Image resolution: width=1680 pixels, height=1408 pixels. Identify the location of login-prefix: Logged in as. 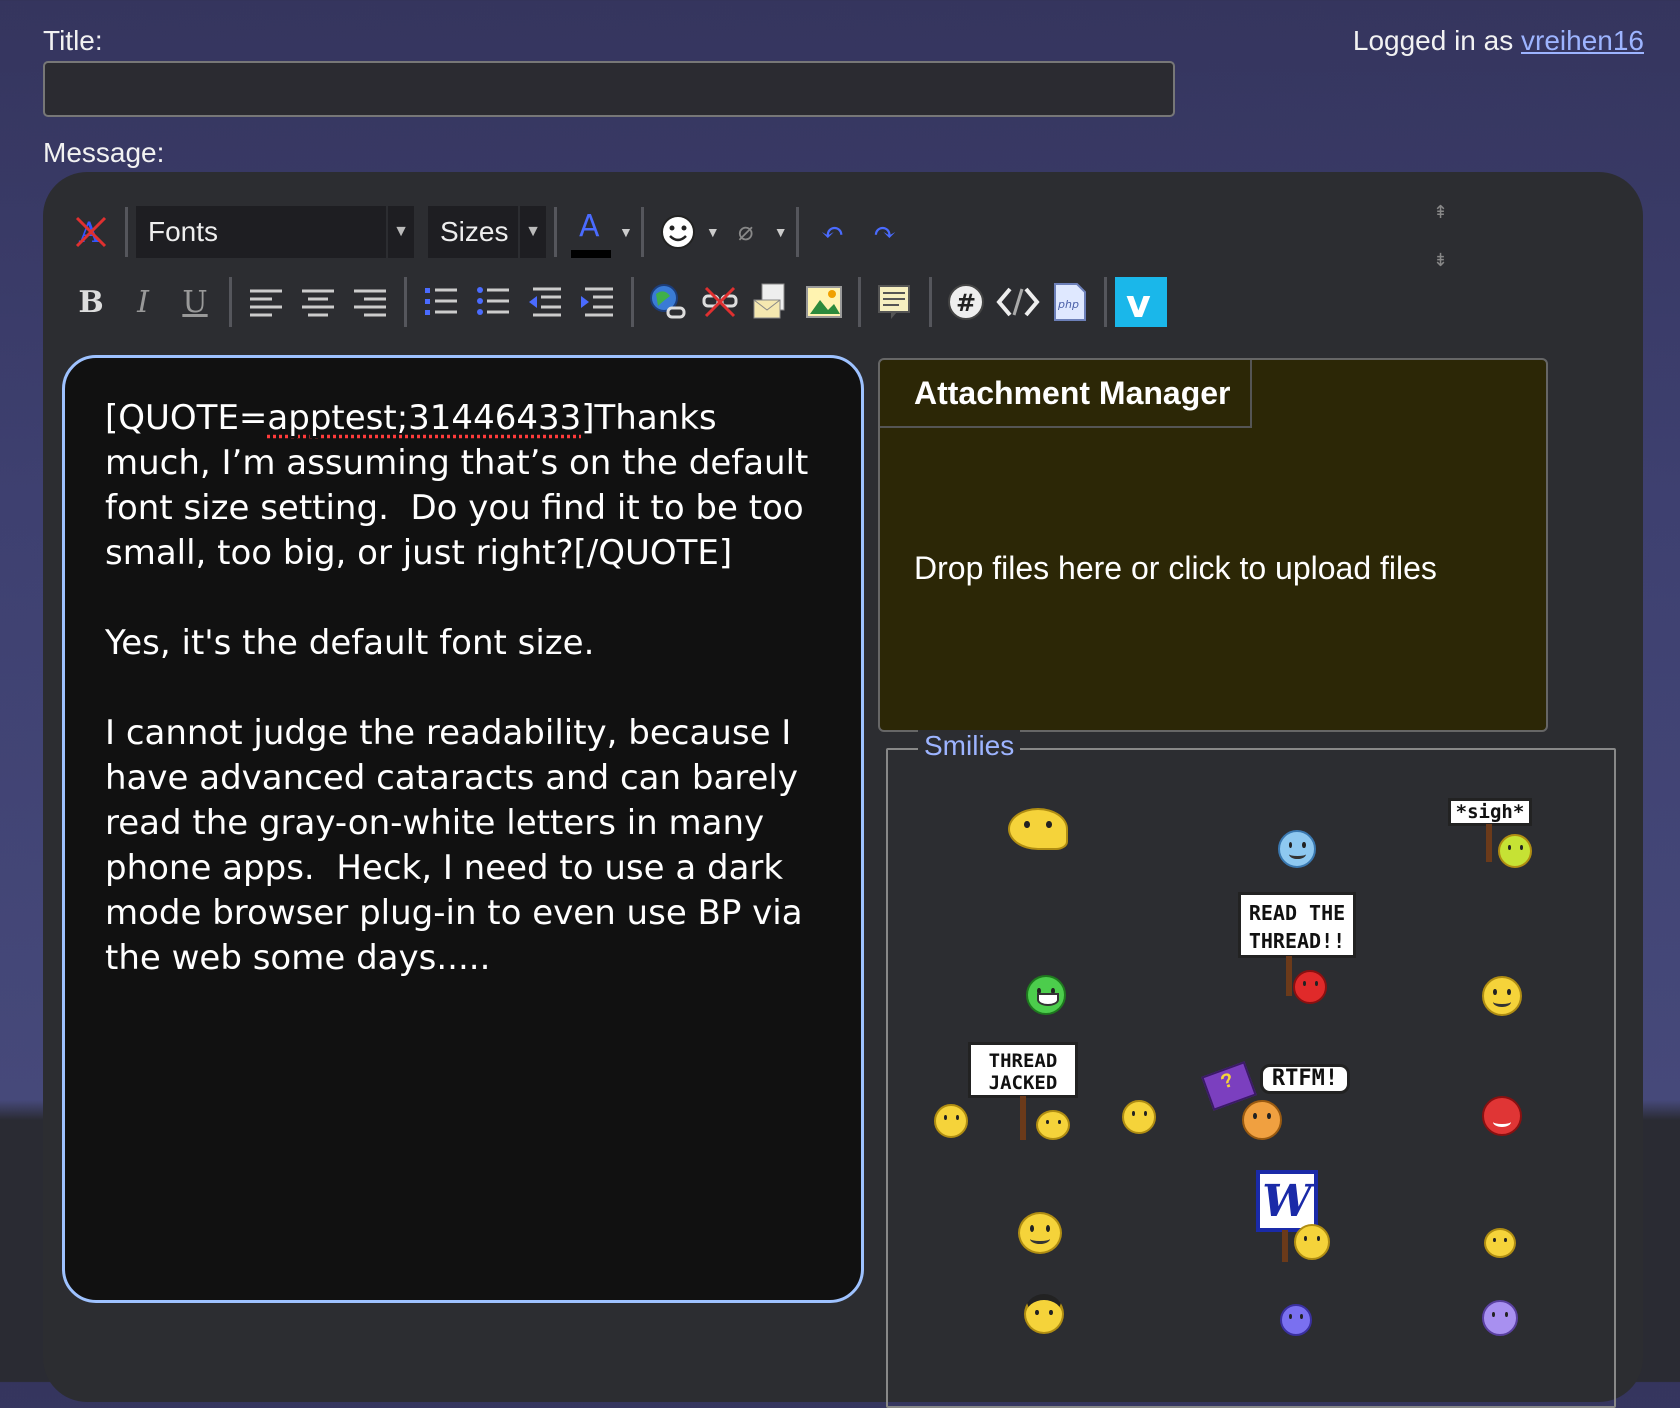
(1433, 40).